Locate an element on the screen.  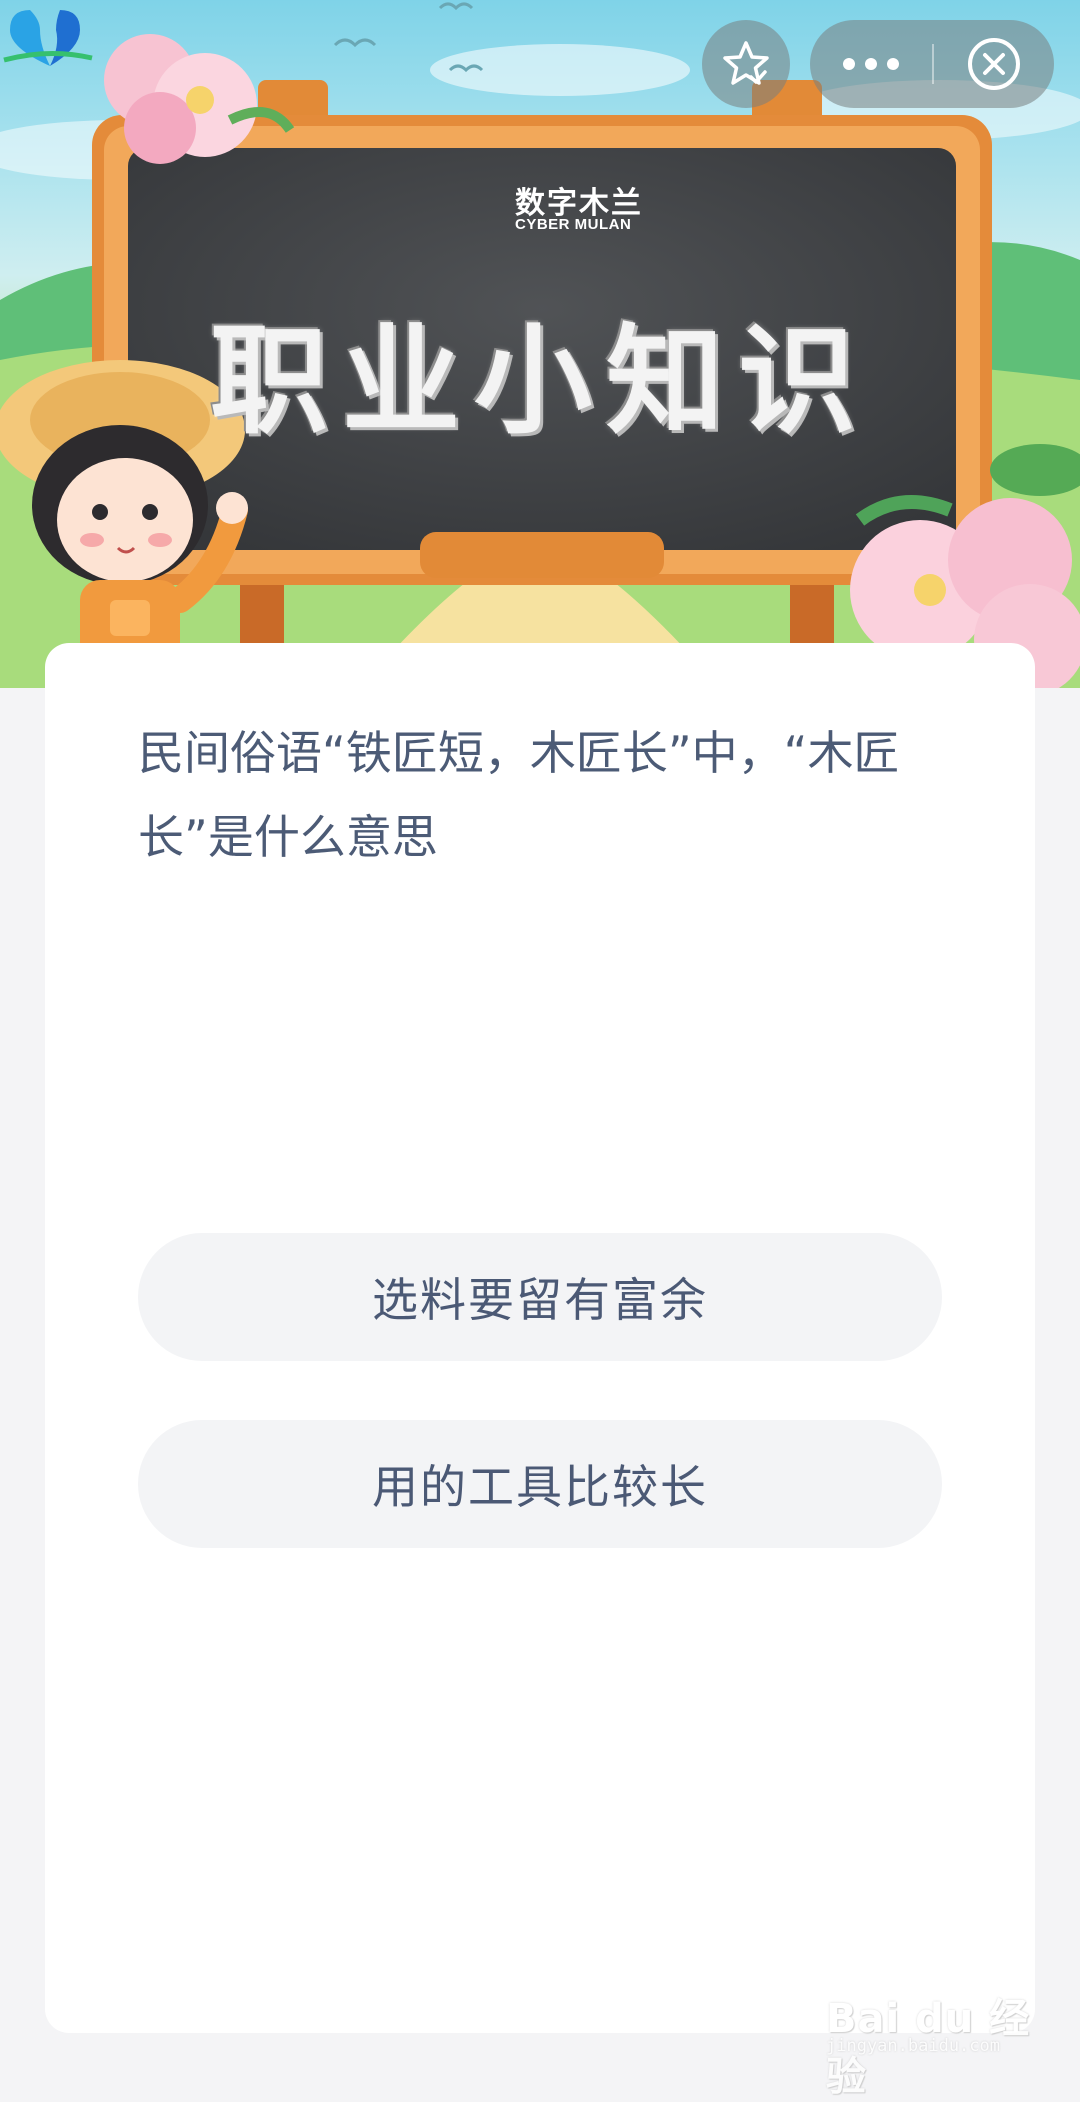
answer-option-2: 用的工具比较长 is located at coordinates (540, 1484).